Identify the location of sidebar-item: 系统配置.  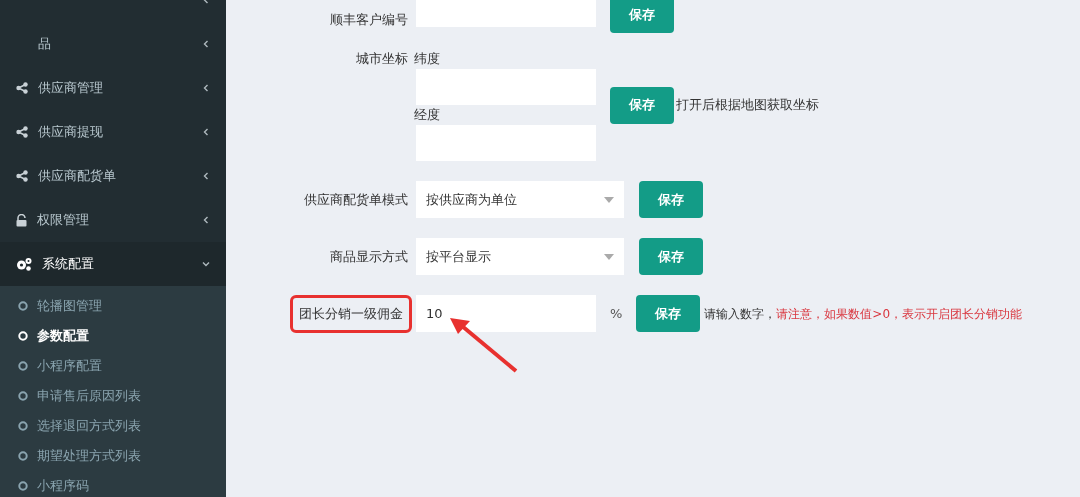
(113, 264).